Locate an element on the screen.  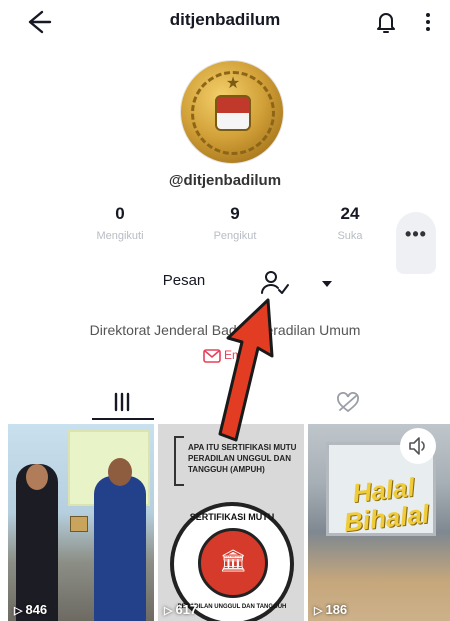
video-thumbnail: ▷ 846 is located at coordinates (81, 522).